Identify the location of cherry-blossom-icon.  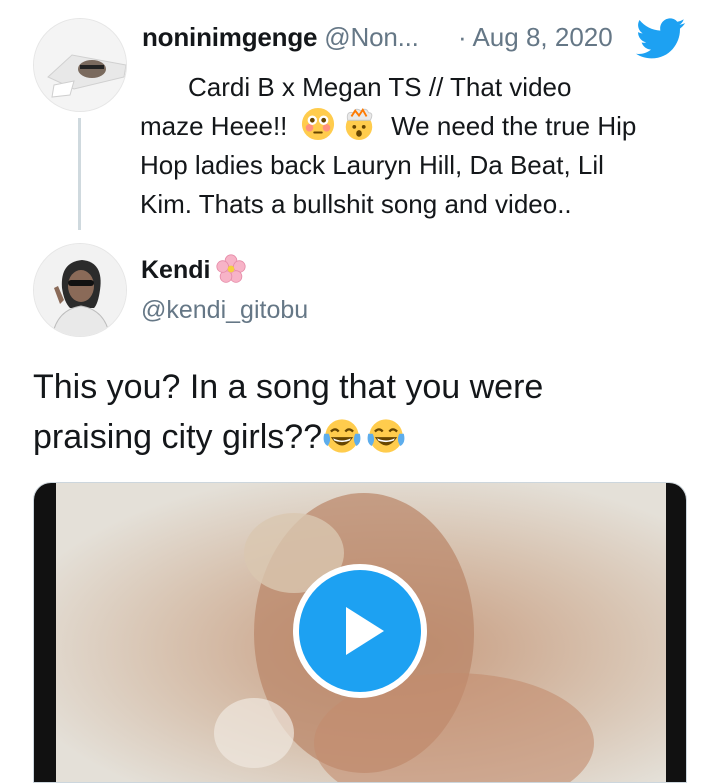
(231, 268).